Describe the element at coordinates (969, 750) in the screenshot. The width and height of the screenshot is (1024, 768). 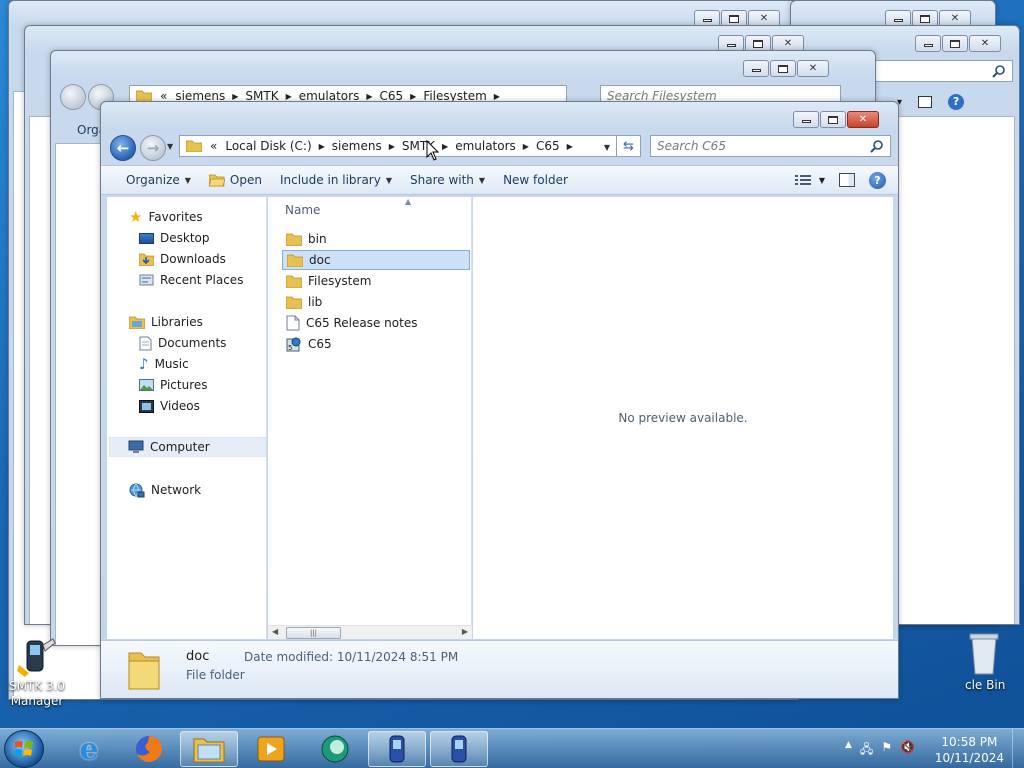
I see `clock: 10:58 PM 10/11/2024` at that location.